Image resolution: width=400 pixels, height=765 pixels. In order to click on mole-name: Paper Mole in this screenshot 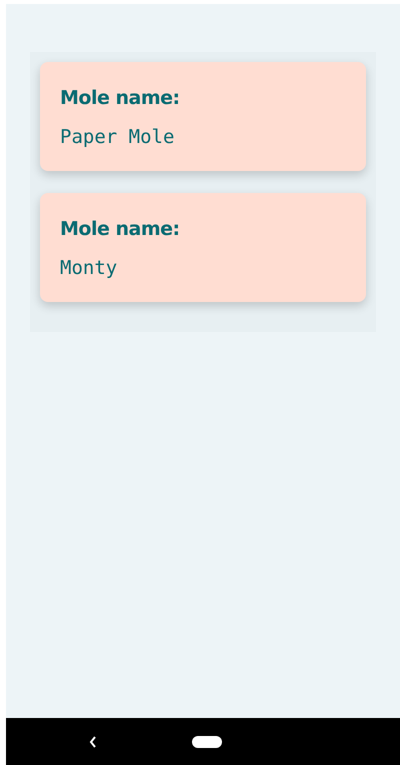, I will do `click(118, 137)`.